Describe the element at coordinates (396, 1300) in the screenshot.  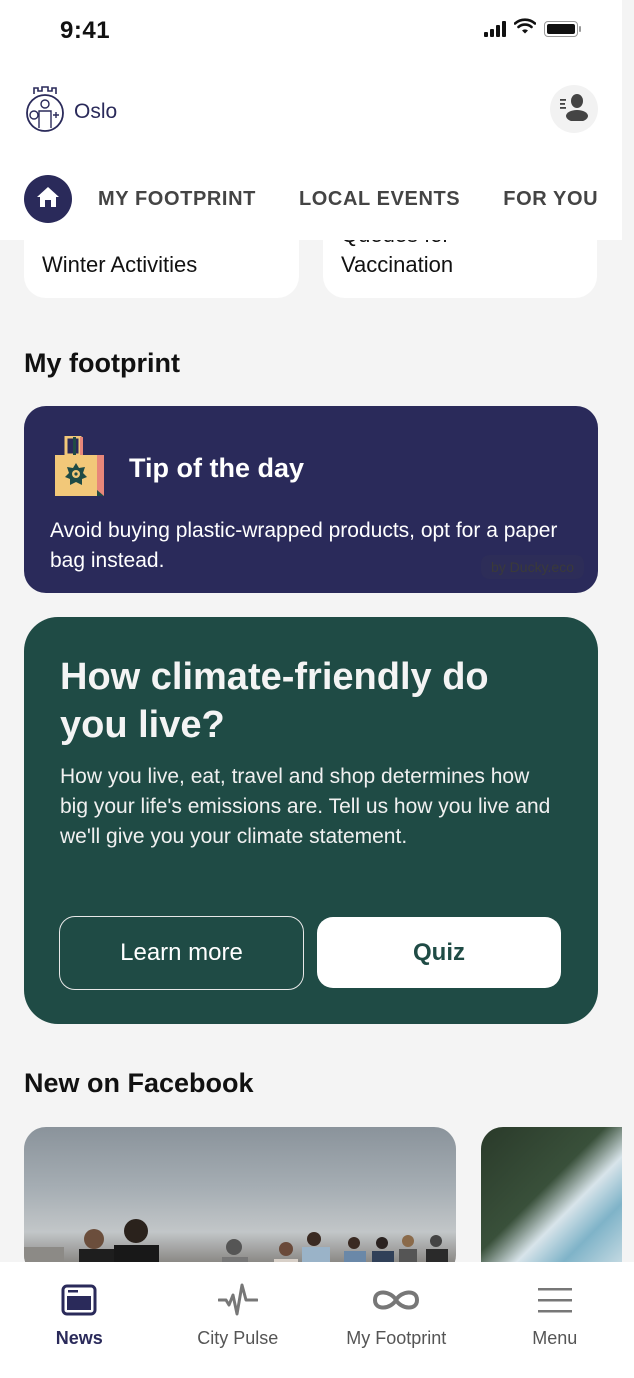
I see `infinity-icon` at that location.